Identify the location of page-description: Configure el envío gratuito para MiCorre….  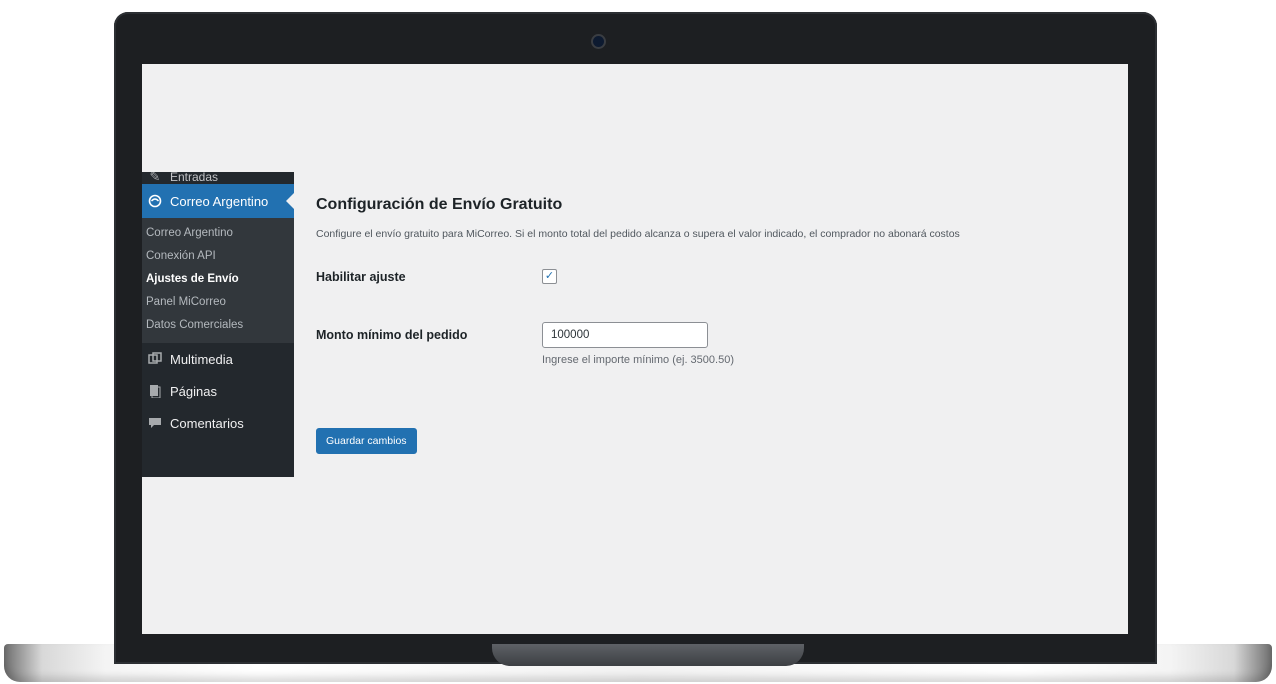
(638, 234).